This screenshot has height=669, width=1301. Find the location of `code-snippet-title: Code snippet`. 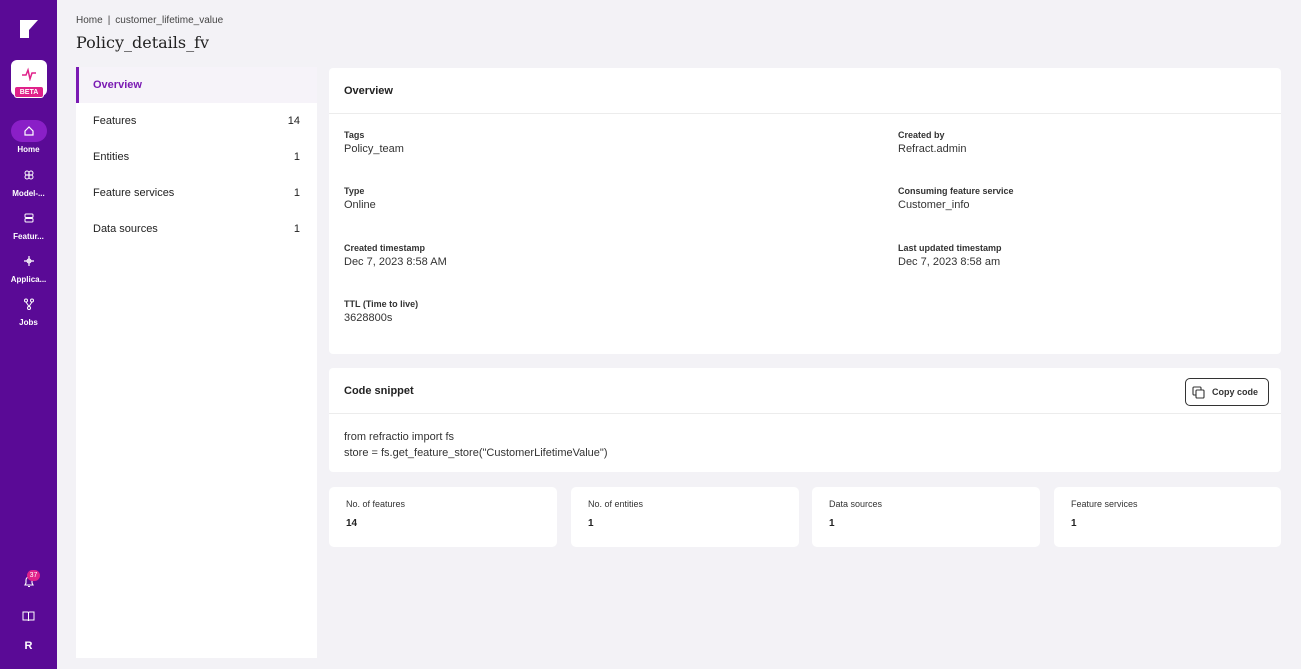

code-snippet-title: Code snippet is located at coordinates (805, 391).